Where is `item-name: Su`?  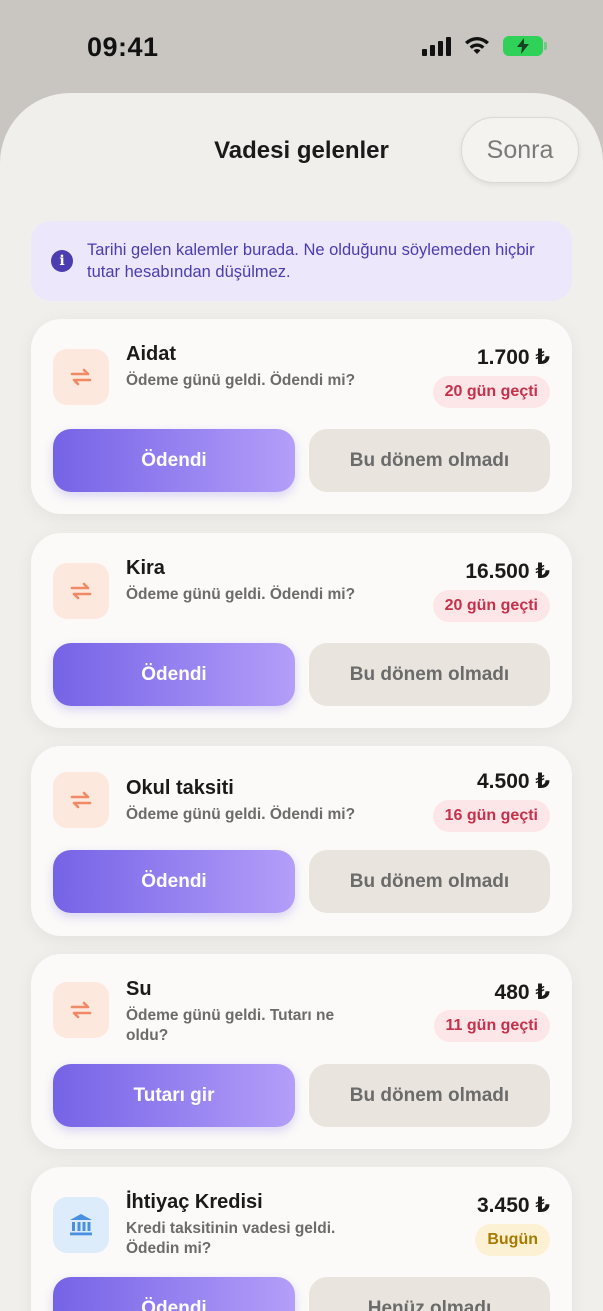 item-name: Su is located at coordinates (139, 989).